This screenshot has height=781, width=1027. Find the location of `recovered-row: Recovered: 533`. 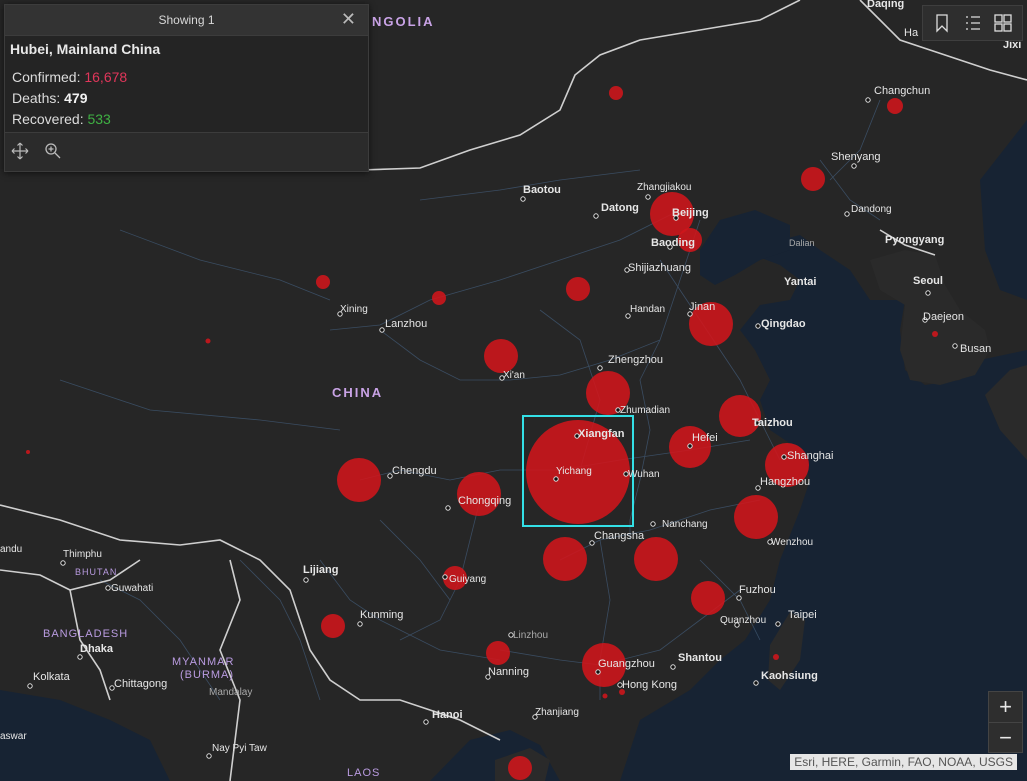

recovered-row: Recovered: 533 is located at coordinates (190, 119).